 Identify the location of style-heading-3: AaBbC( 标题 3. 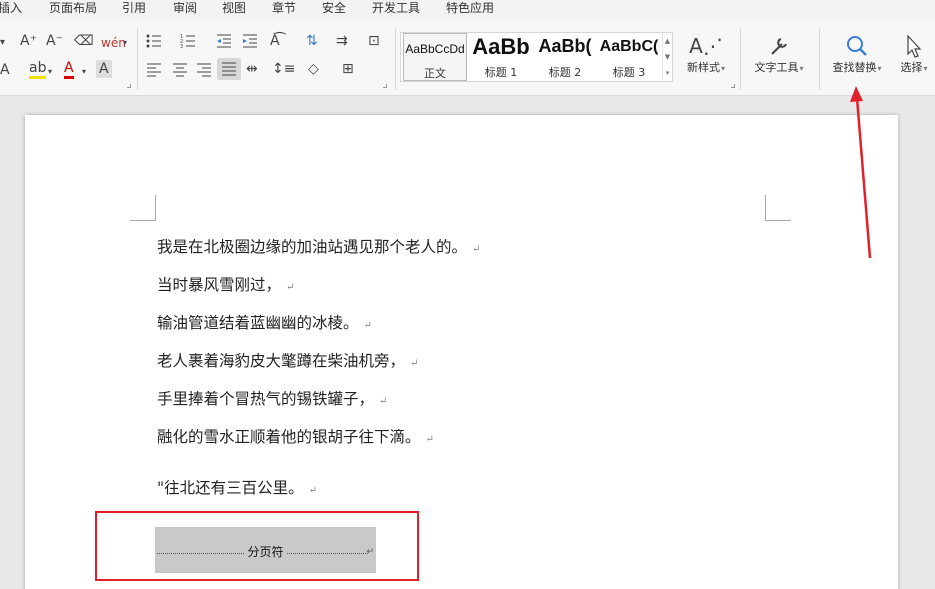
(629, 57).